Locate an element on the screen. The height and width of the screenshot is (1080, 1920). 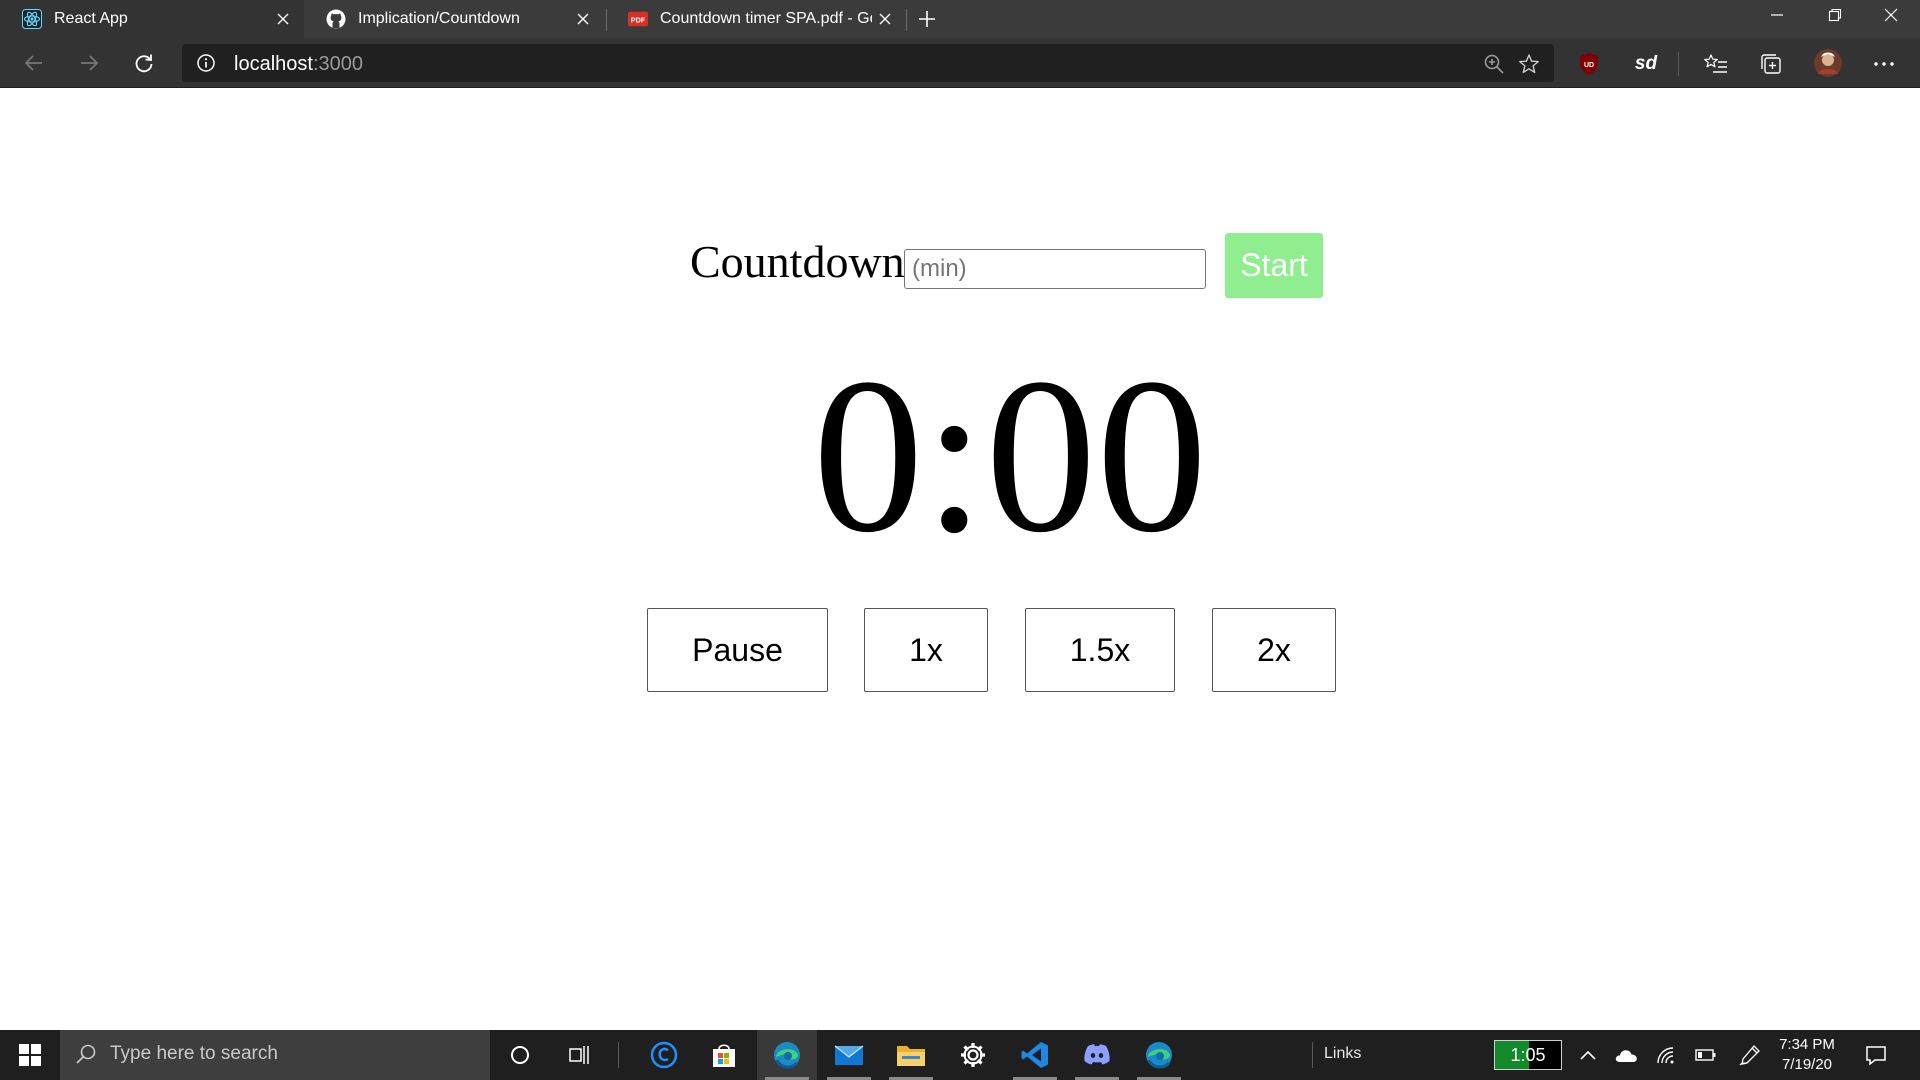
gear-icon is located at coordinates (973, 1055).